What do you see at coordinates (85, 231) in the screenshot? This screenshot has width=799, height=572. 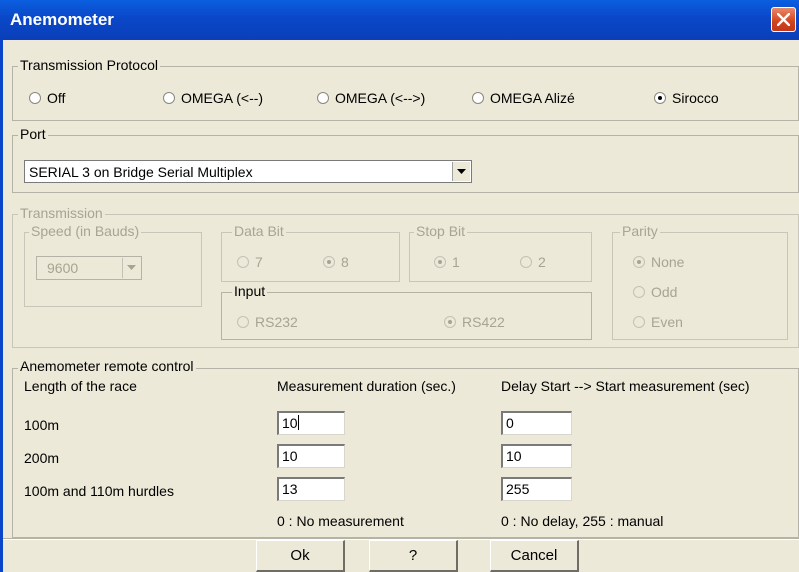 I see `speed-legend: Speed (in Bauds)` at bounding box center [85, 231].